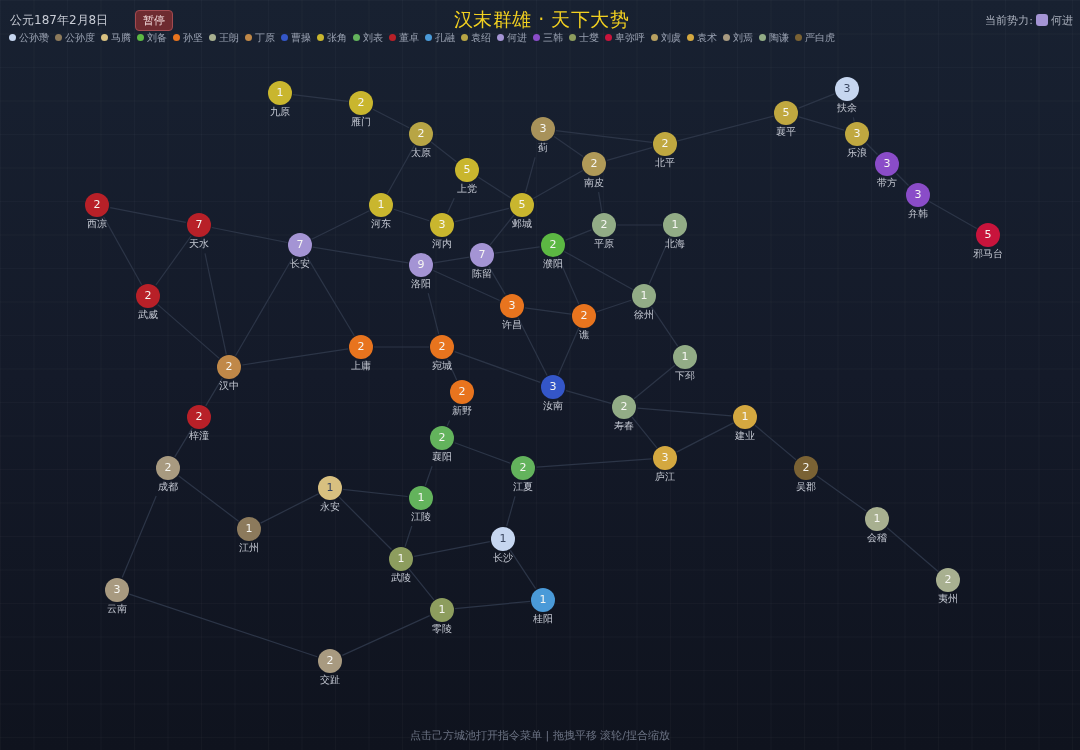 Image resolution: width=1080 pixels, height=750 pixels. Describe the element at coordinates (421, 265) in the screenshot. I see `city-marker: 9` at that location.